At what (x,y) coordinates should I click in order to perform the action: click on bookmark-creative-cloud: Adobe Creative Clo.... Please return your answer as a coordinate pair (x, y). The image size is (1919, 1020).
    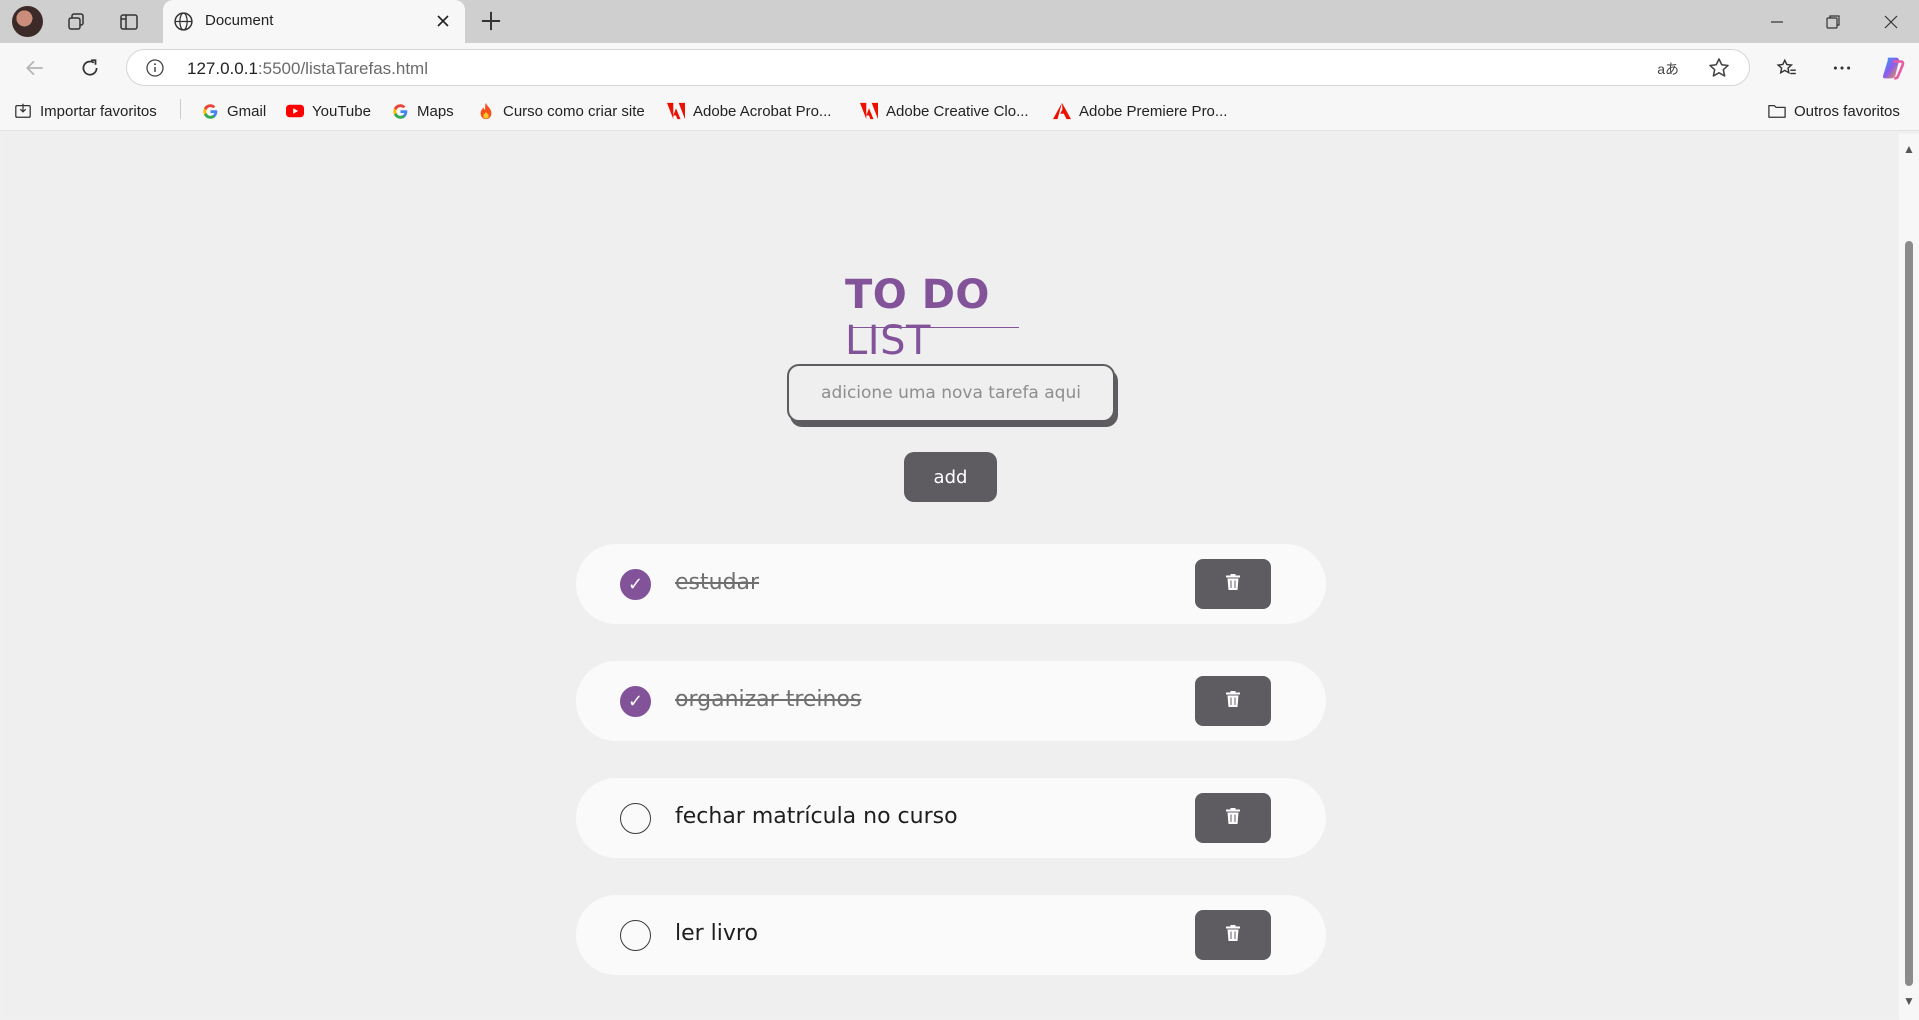
    Looking at the image, I should click on (944, 111).